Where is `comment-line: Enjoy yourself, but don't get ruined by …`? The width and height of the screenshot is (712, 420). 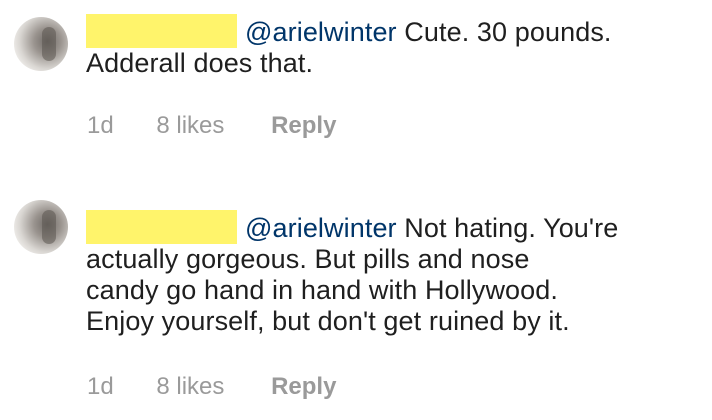 comment-line: Enjoy yourself, but don't get ruined by … is located at coordinates (328, 321).